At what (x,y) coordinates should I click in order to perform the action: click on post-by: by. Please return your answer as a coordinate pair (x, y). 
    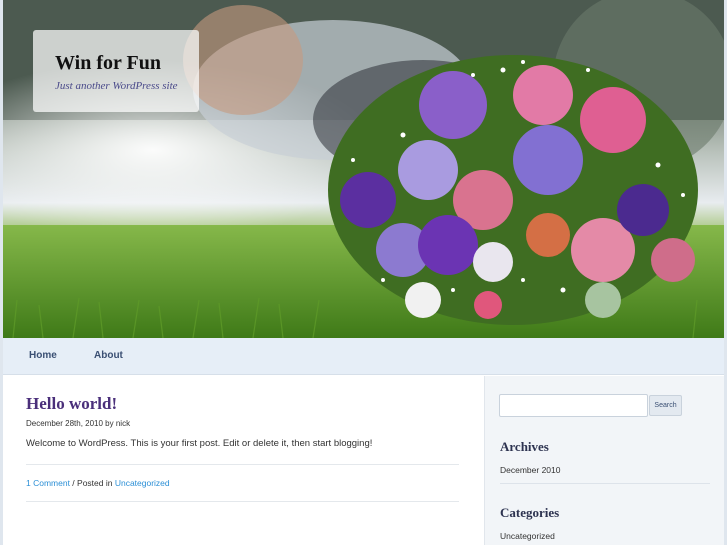
    Looking at the image, I should click on (109, 423).